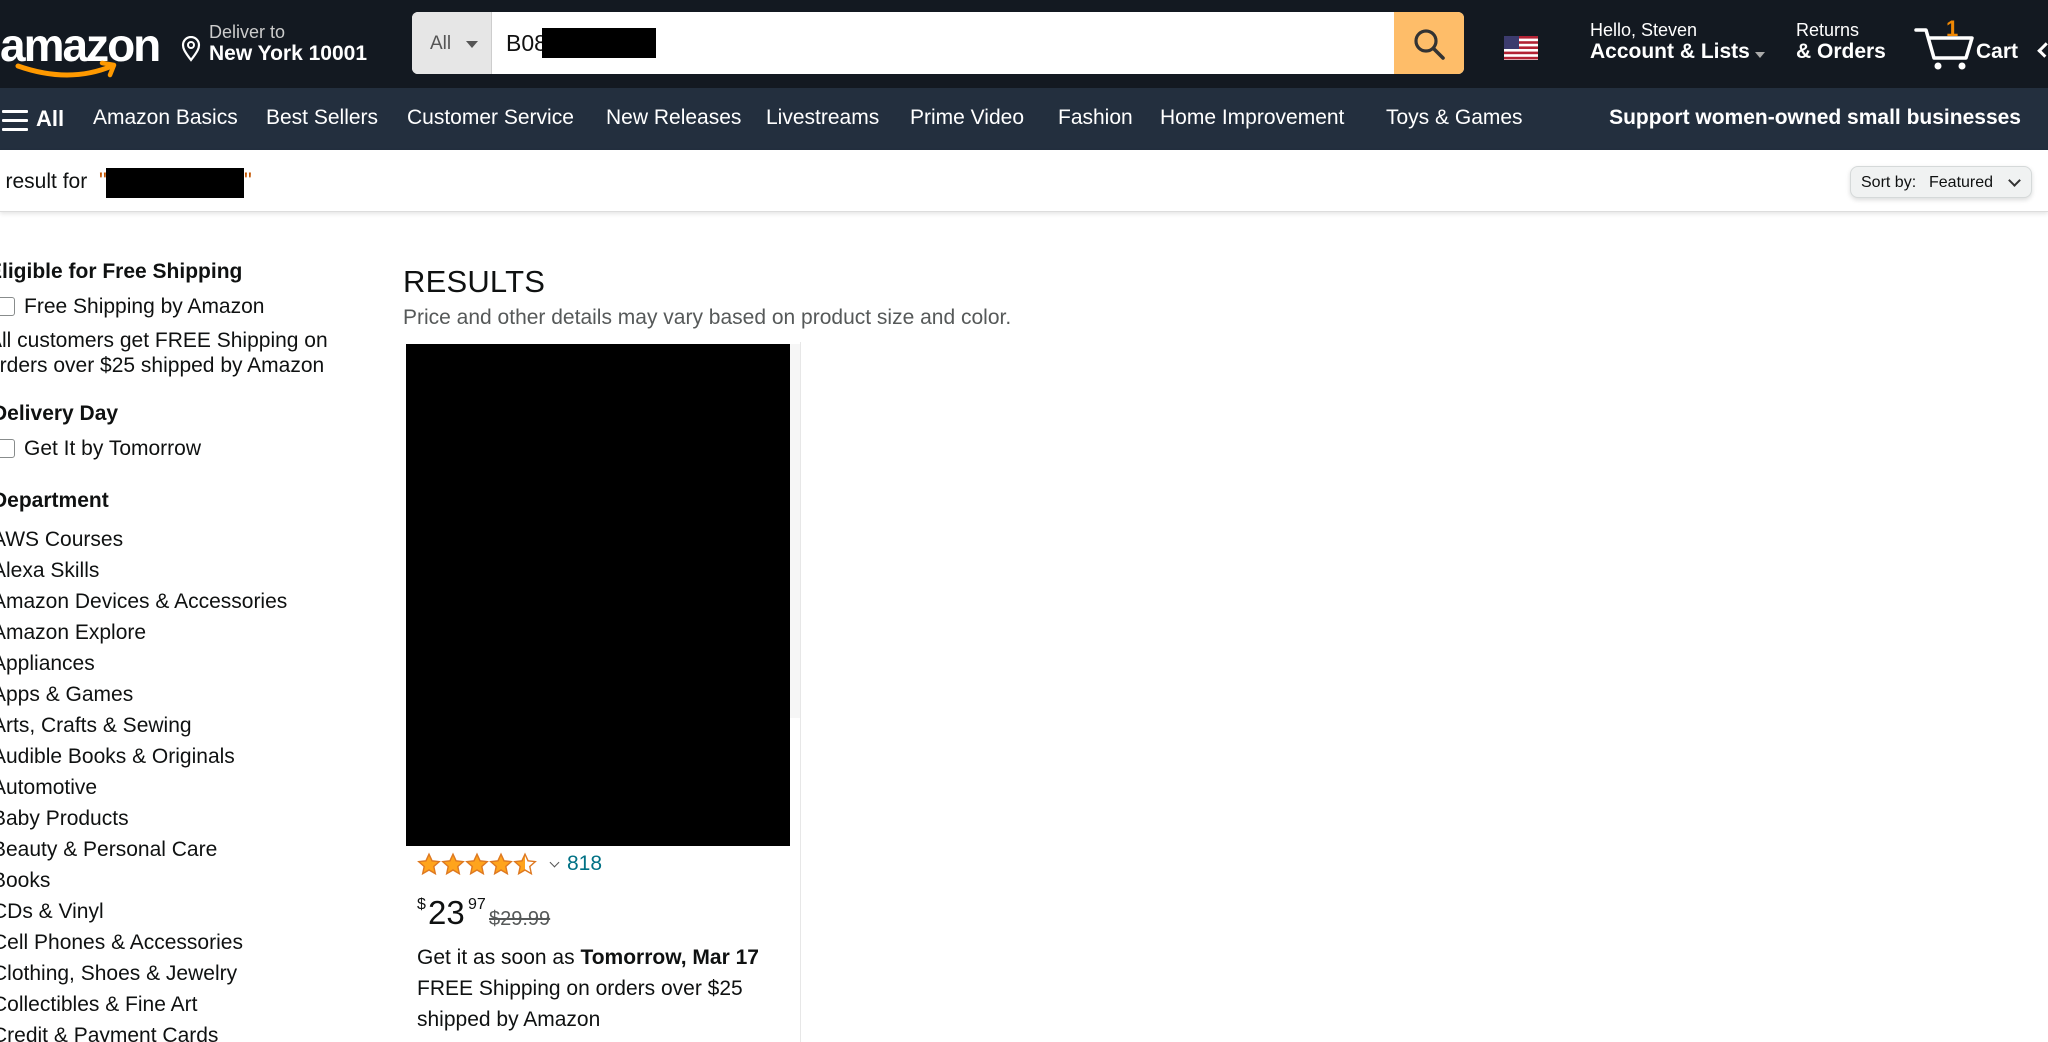 The image size is (2048, 1042). I want to click on account-lists-menu: Hello, Steven Account & Lists, so click(1680, 46).